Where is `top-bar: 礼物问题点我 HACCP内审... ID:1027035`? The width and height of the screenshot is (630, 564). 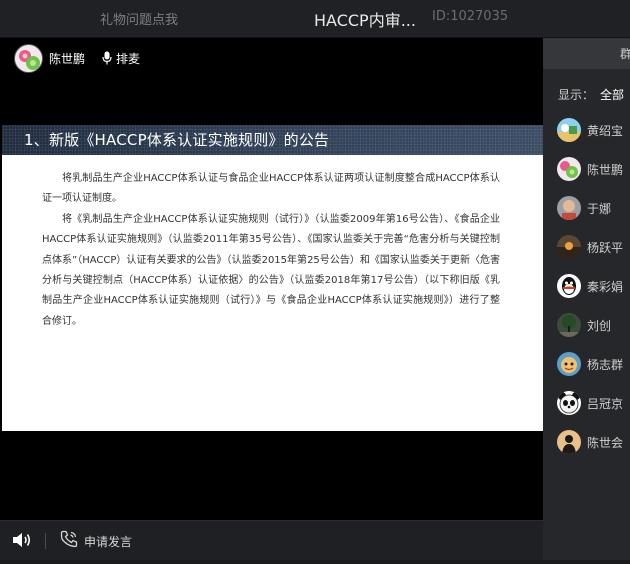 top-bar: 礼物问题点我 HACCP内审... ID:1027035 is located at coordinates (315, 19).